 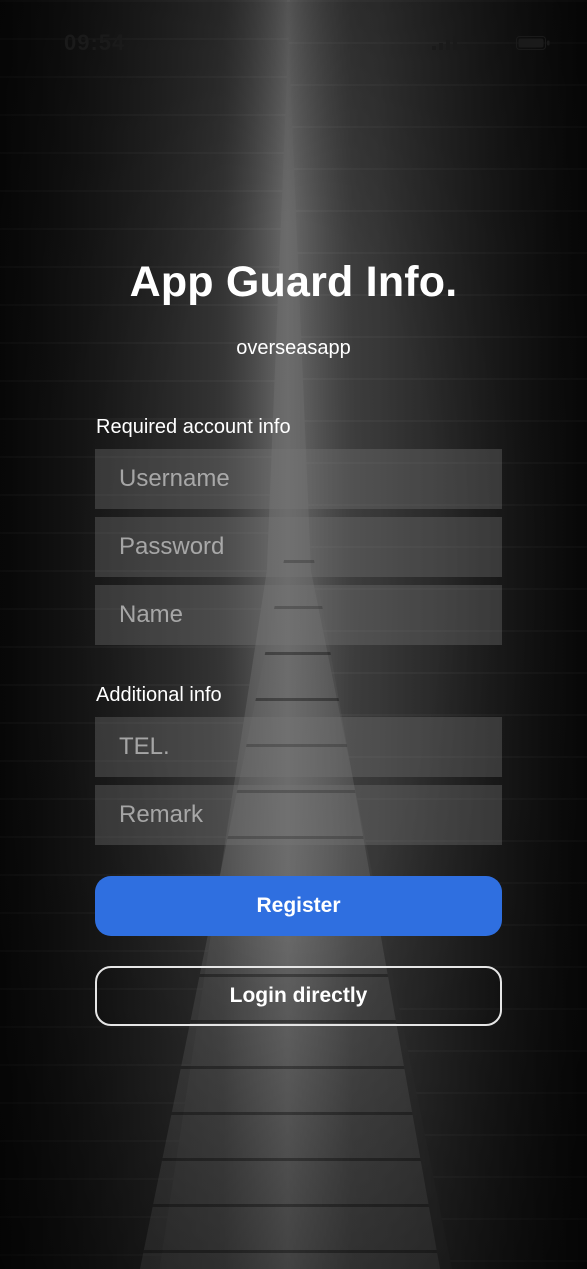 I want to click on battery-icon, so click(x=533, y=43).